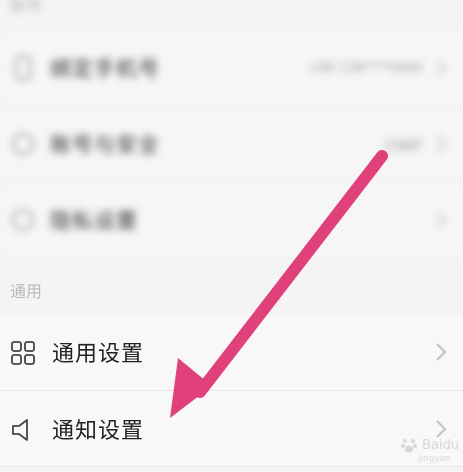 The width and height of the screenshot is (463, 472). What do you see at coordinates (94, 221) in the screenshot?
I see `settings-row-label: 隐私设置` at bounding box center [94, 221].